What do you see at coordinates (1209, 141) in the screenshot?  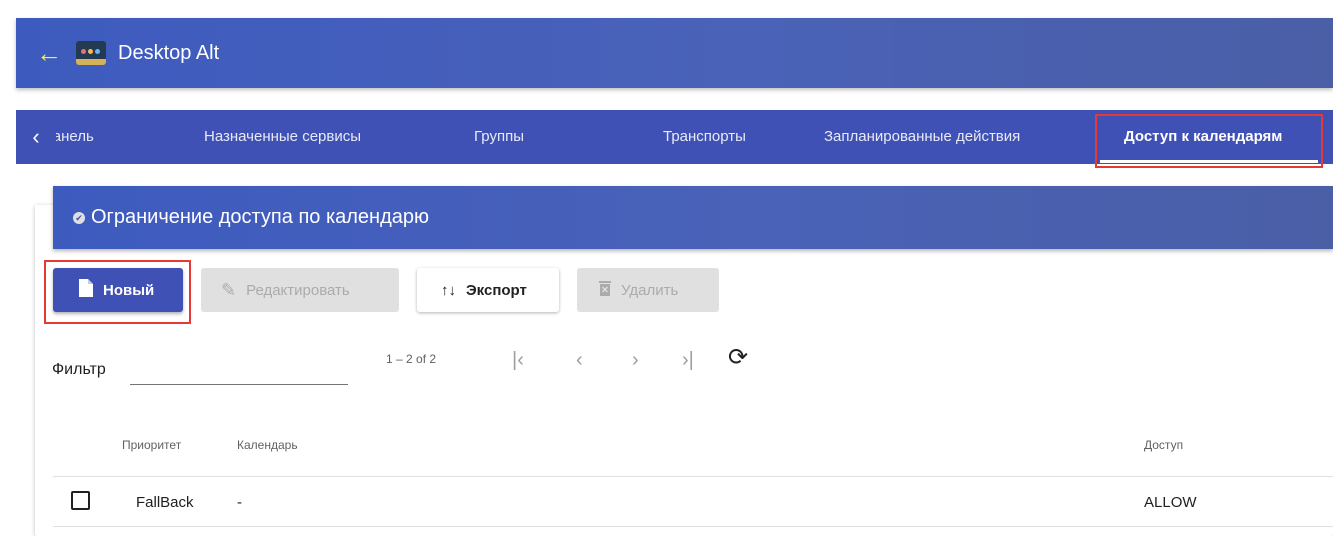 I see `tab-highlight-frame` at bounding box center [1209, 141].